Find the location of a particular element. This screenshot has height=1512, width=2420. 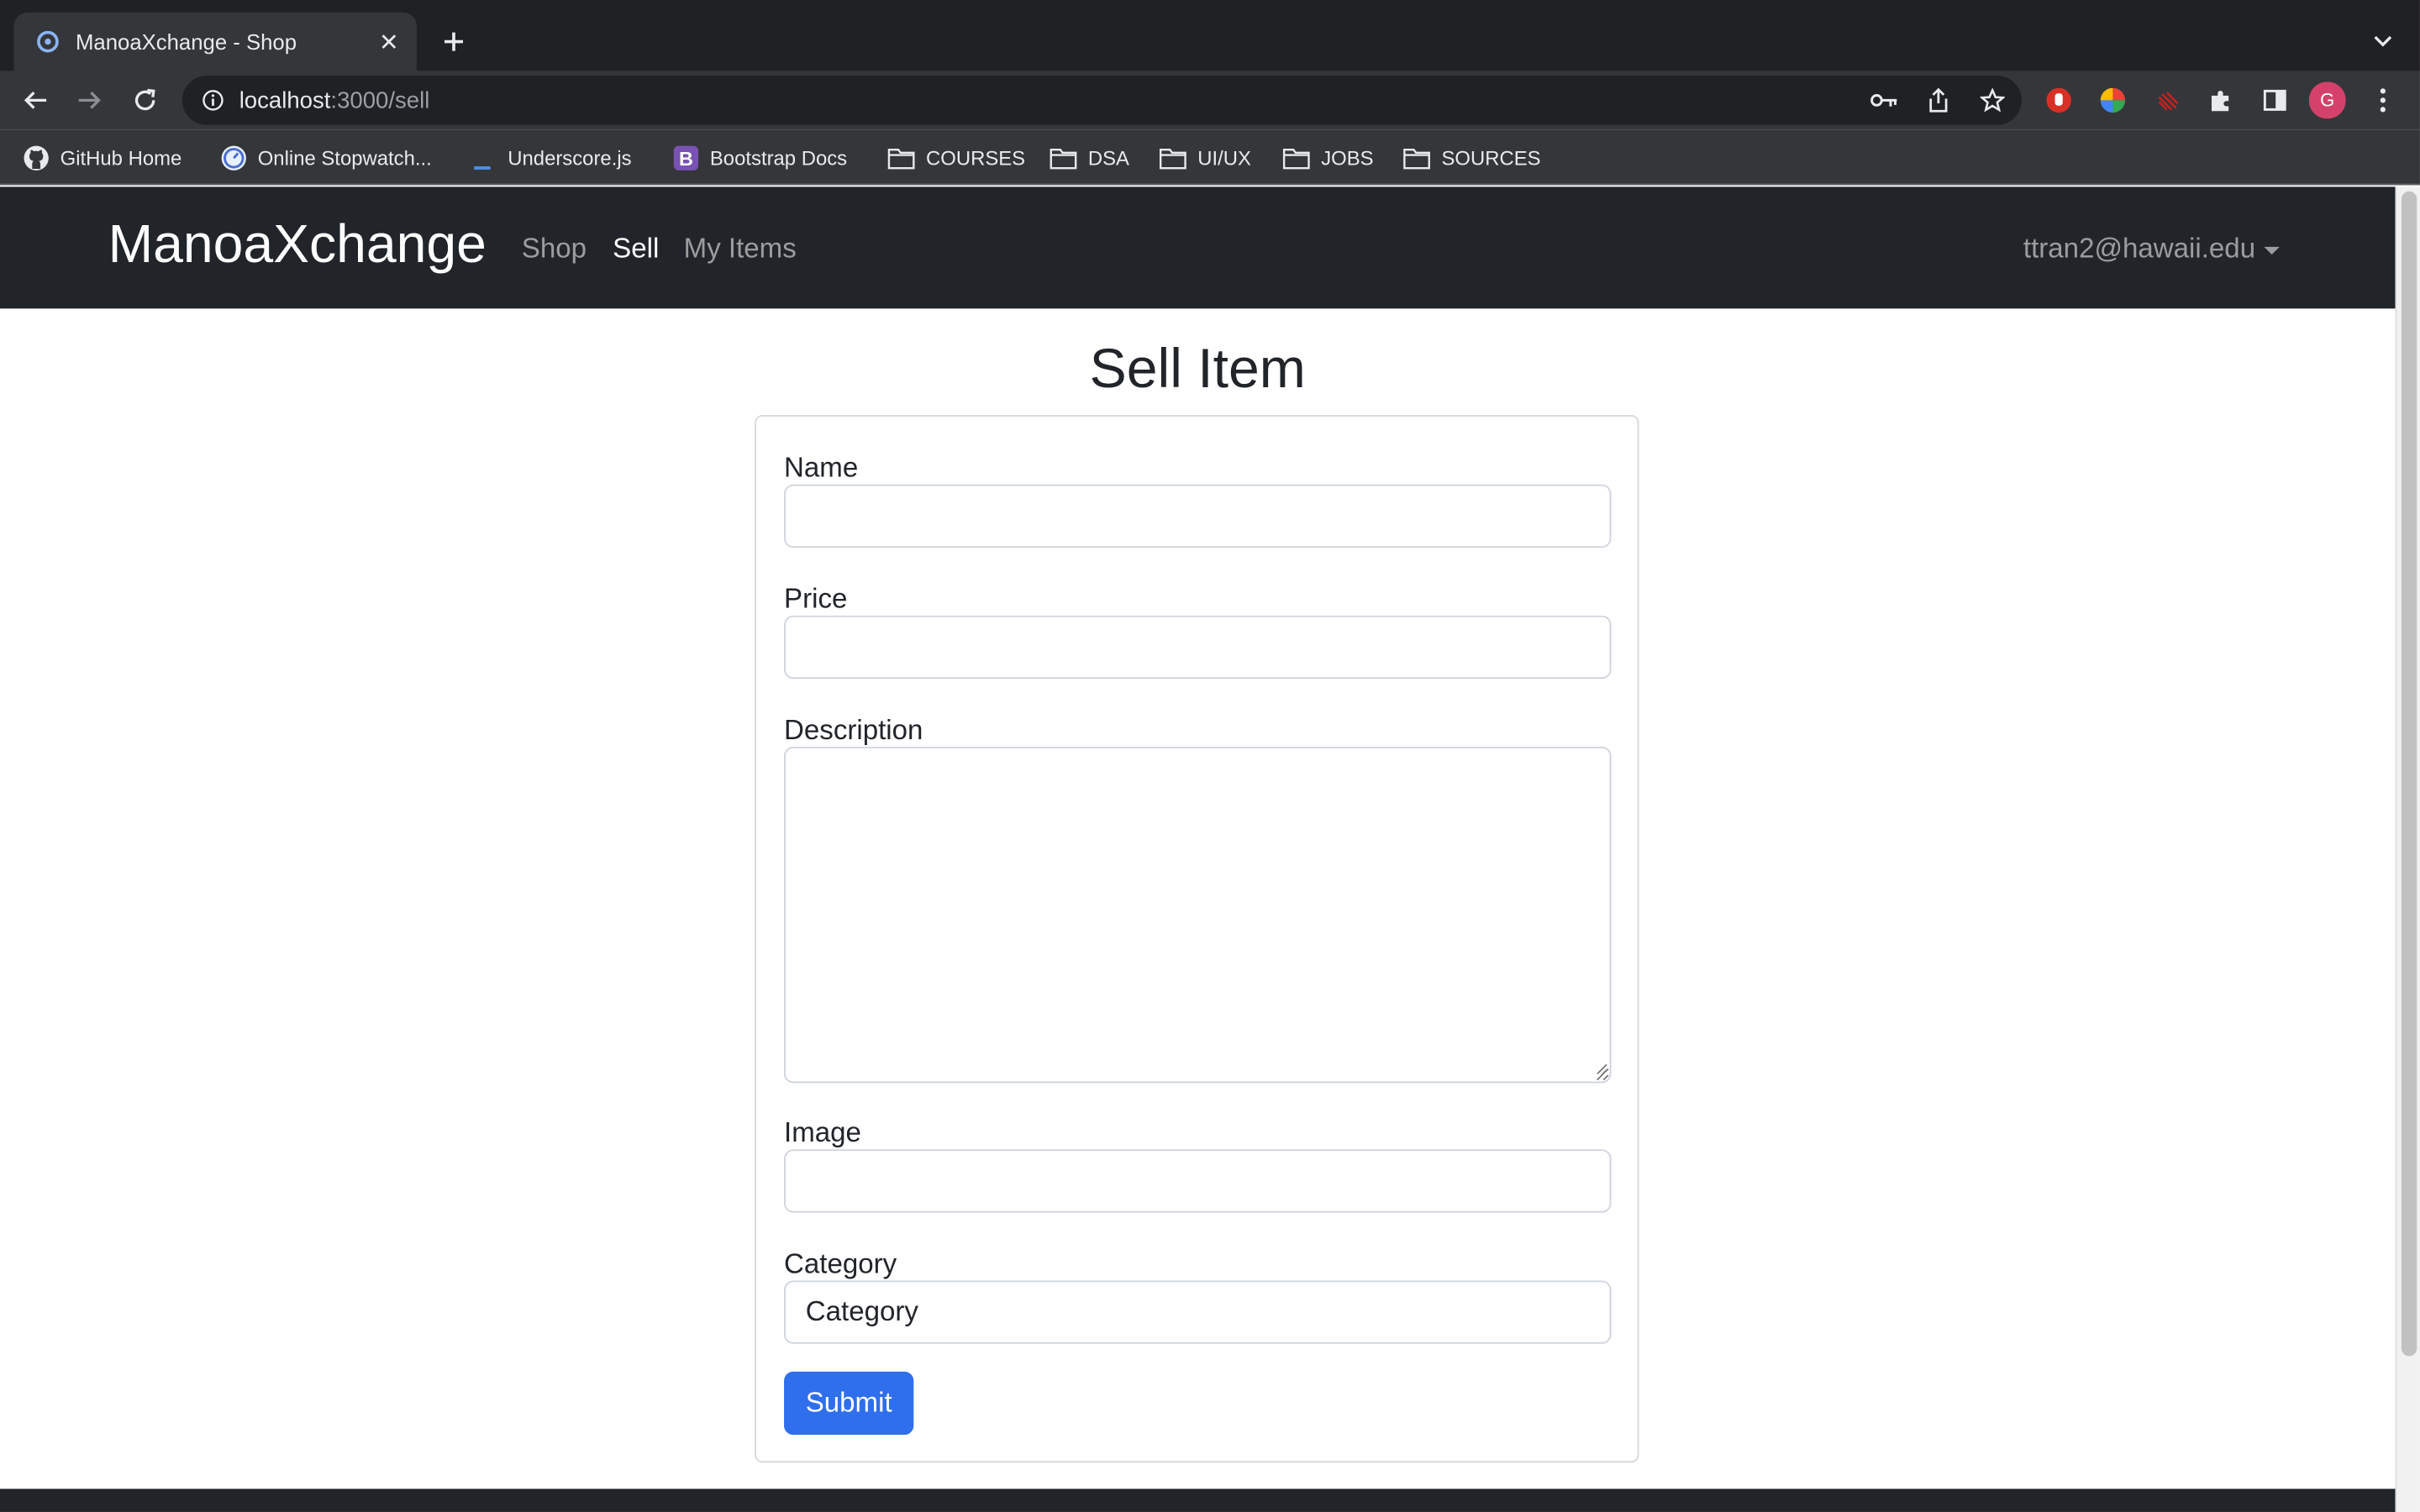

extension-color-wheel-icon is located at coordinates (2112, 99).